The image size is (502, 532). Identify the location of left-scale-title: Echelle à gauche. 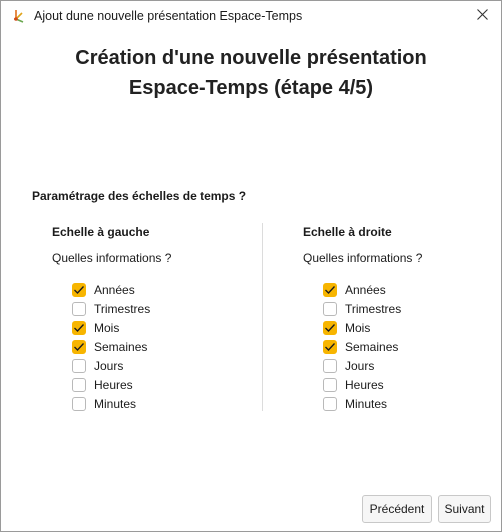
(101, 232).